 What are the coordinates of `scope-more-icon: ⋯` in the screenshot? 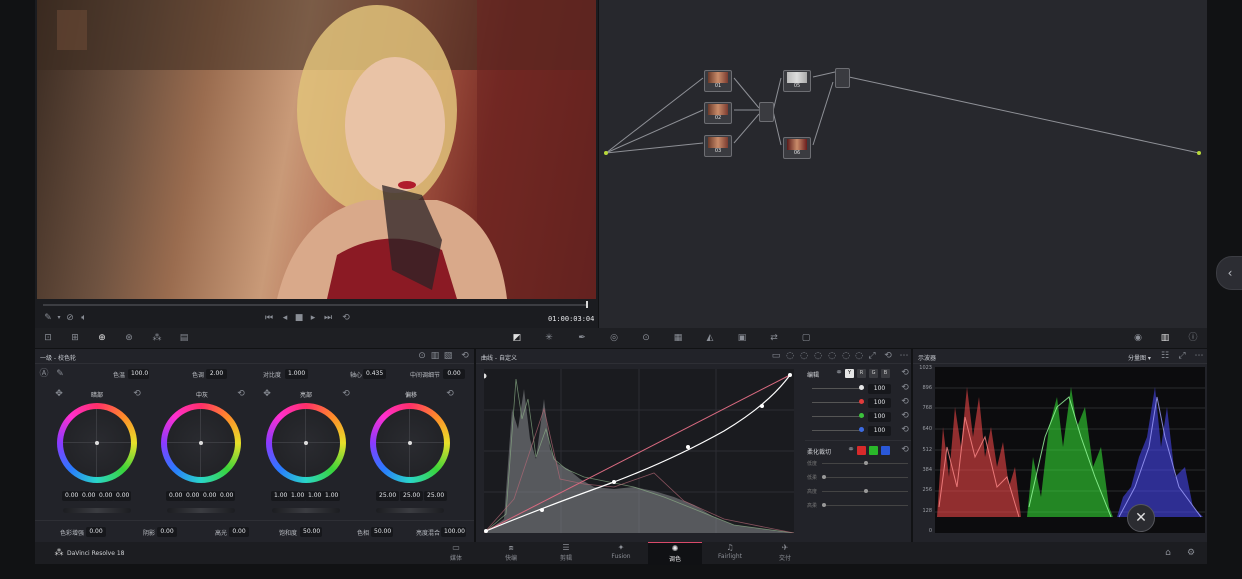 It's located at (1199, 356).